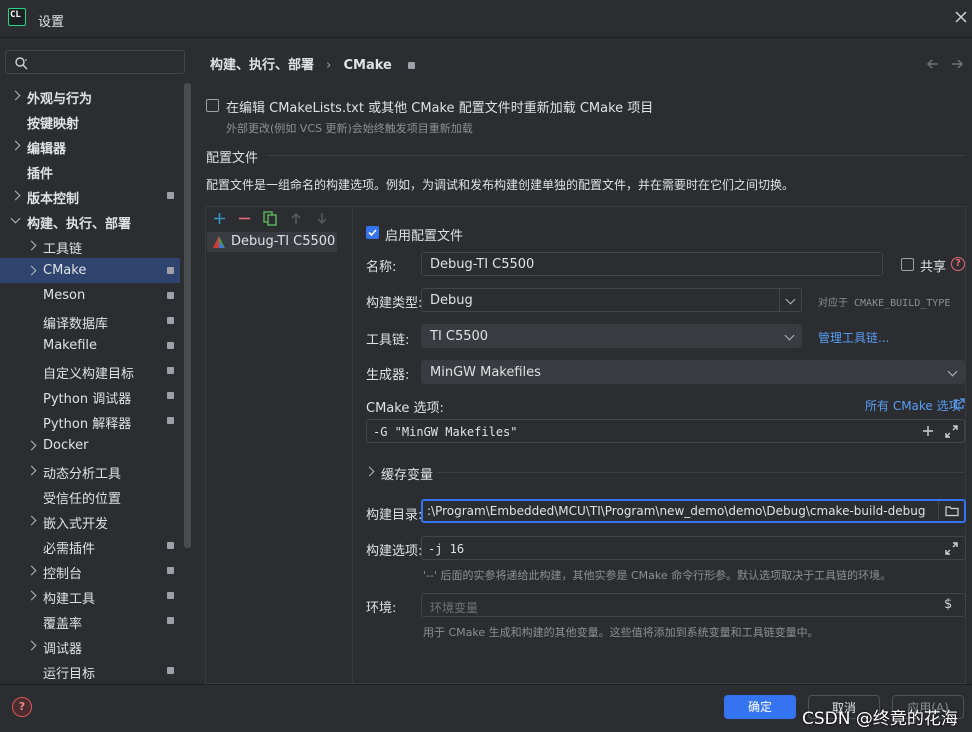 The height and width of the screenshot is (732, 972). What do you see at coordinates (933, 265) in the screenshot?
I see `share-label: 共享` at bounding box center [933, 265].